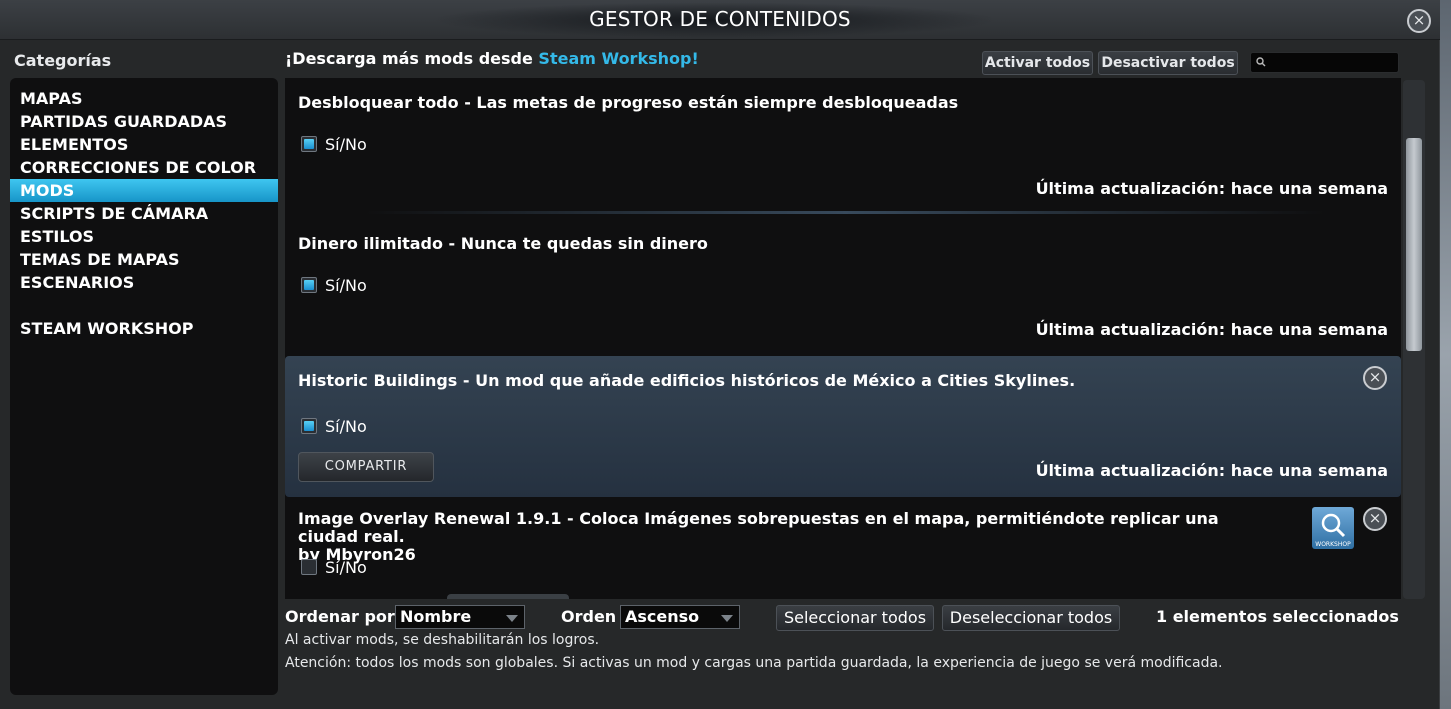 This screenshot has height=709, width=1451. Describe the element at coordinates (144, 236) in the screenshot. I see `sidebar-item-styles: ESTILOS` at that location.